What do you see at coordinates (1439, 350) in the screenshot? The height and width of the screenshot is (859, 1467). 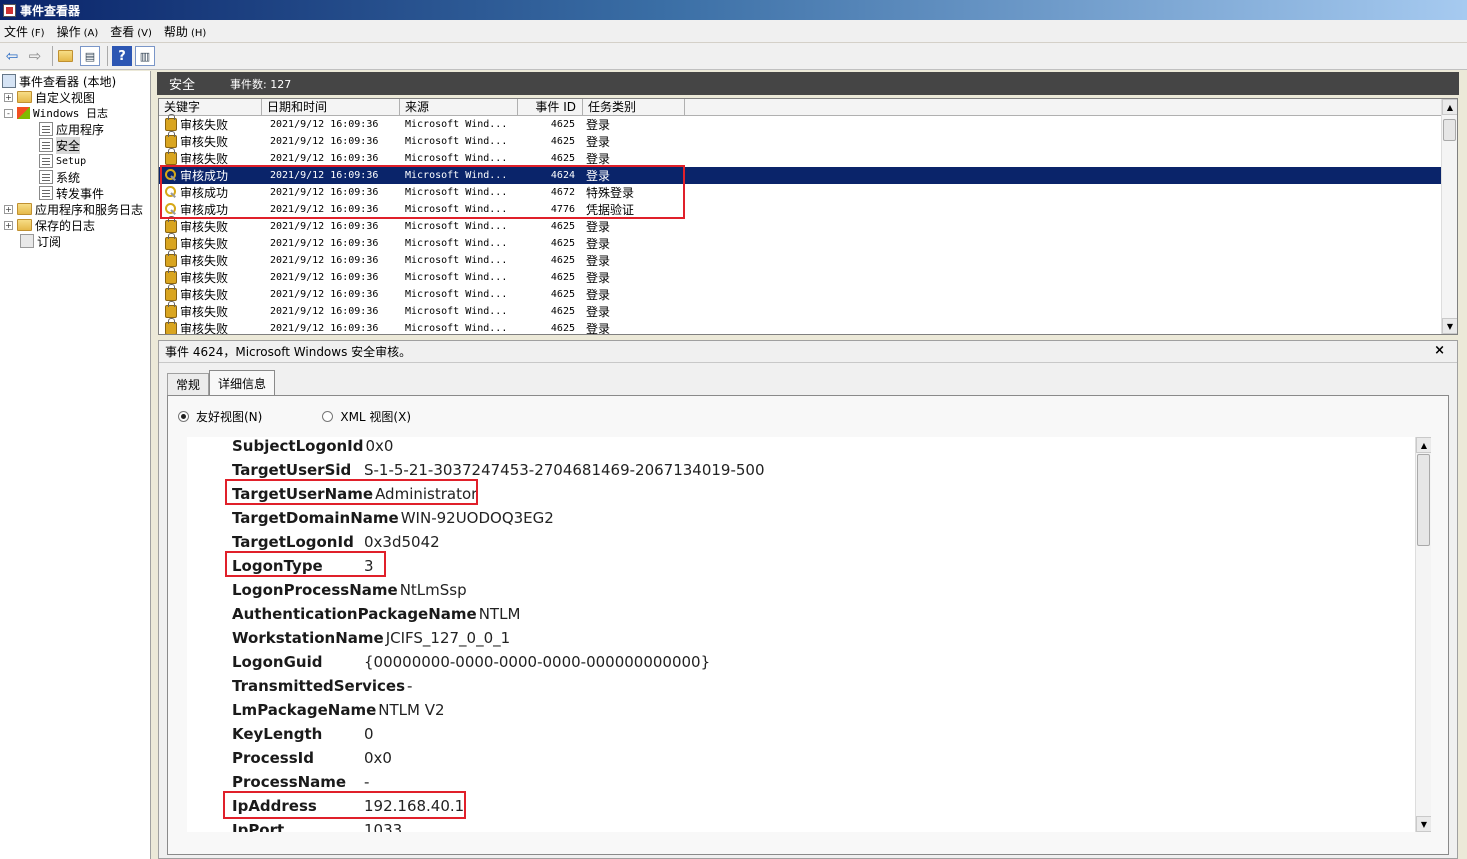 I see `close-icon: ×` at bounding box center [1439, 350].